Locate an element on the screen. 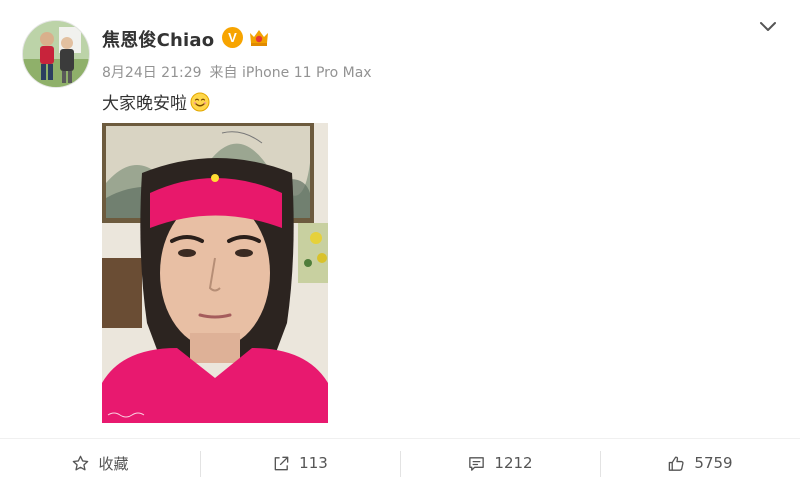 The height and width of the screenshot is (487, 800). user-badges: V is located at coordinates (246, 38).